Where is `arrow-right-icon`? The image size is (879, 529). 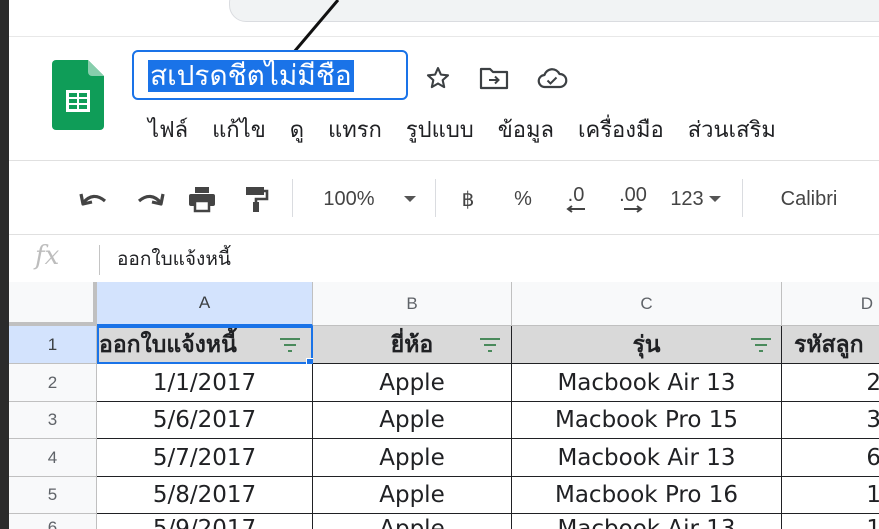 arrow-right-icon is located at coordinates (633, 209).